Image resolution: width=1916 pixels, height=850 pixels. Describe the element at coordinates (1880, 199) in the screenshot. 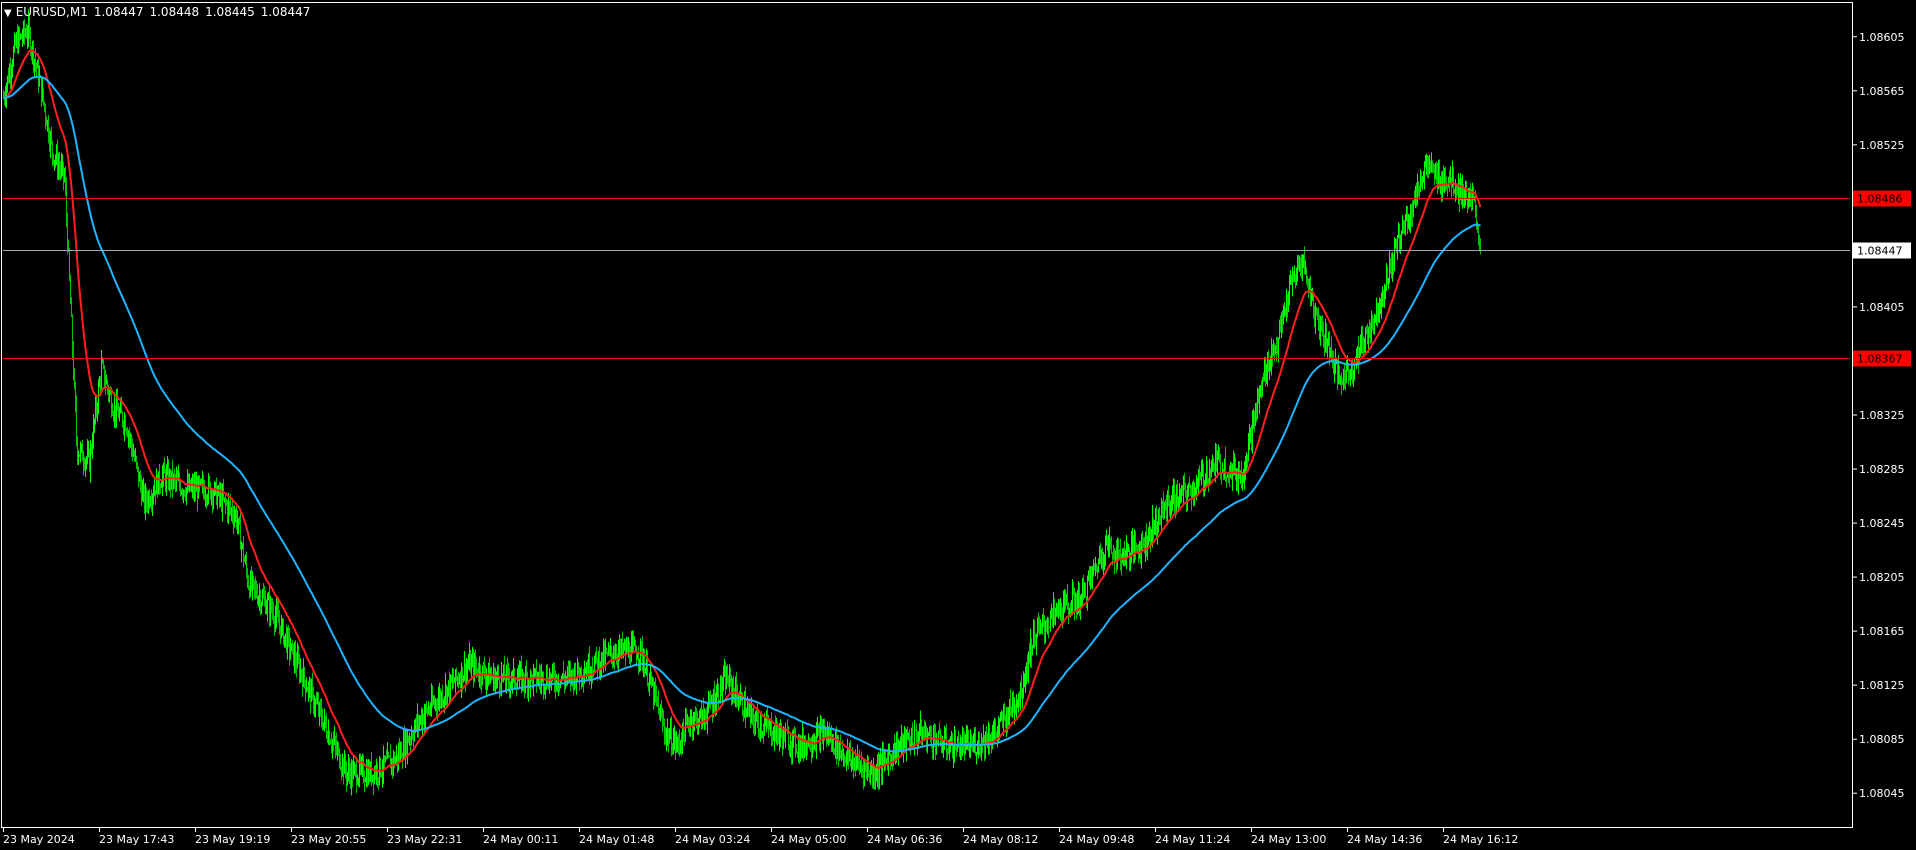

I see `level-price-label: 1.08486` at that location.